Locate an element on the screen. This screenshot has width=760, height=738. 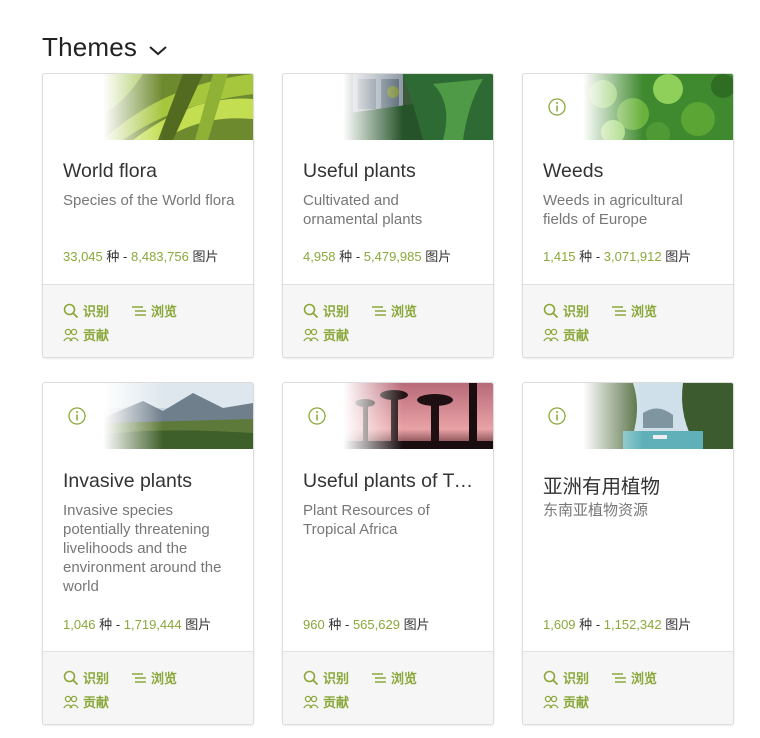
card-subtitle: Weeds in agricultural fields of Europe is located at coordinates (613, 210).